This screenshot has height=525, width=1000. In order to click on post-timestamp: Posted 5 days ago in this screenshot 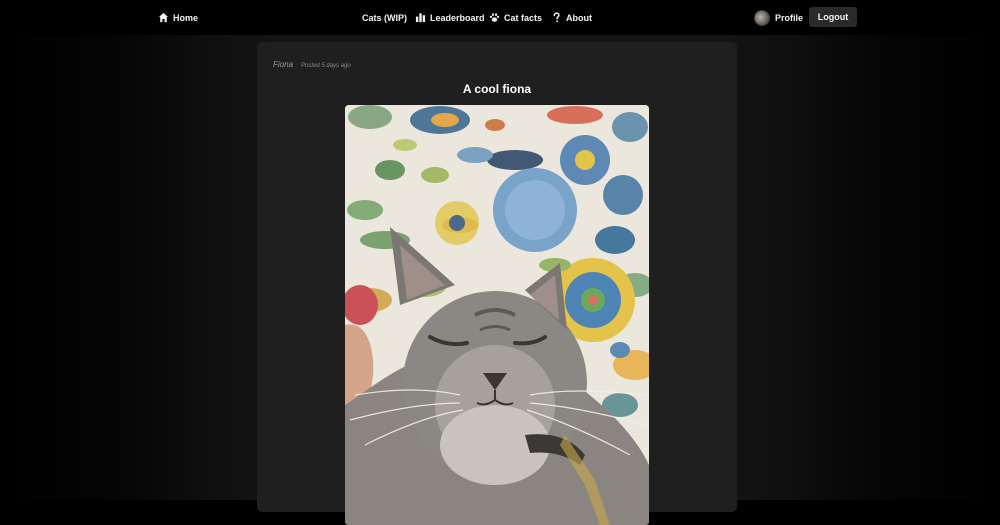, I will do `click(326, 66)`.